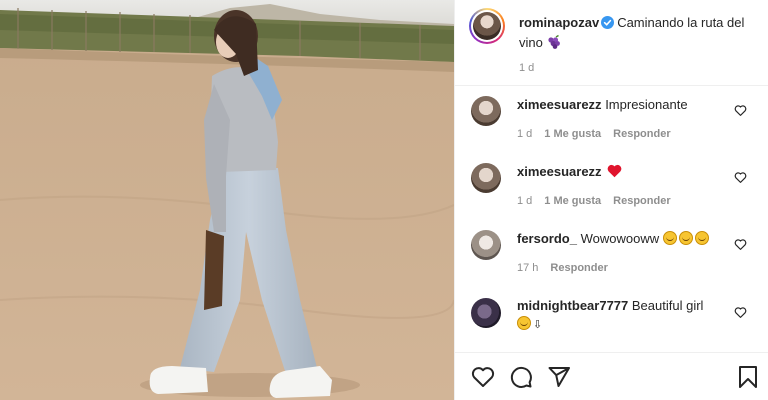 This screenshot has height=400, width=768. Describe the element at coordinates (547, 238) in the screenshot. I see `commenter-username: fersordo_` at that location.